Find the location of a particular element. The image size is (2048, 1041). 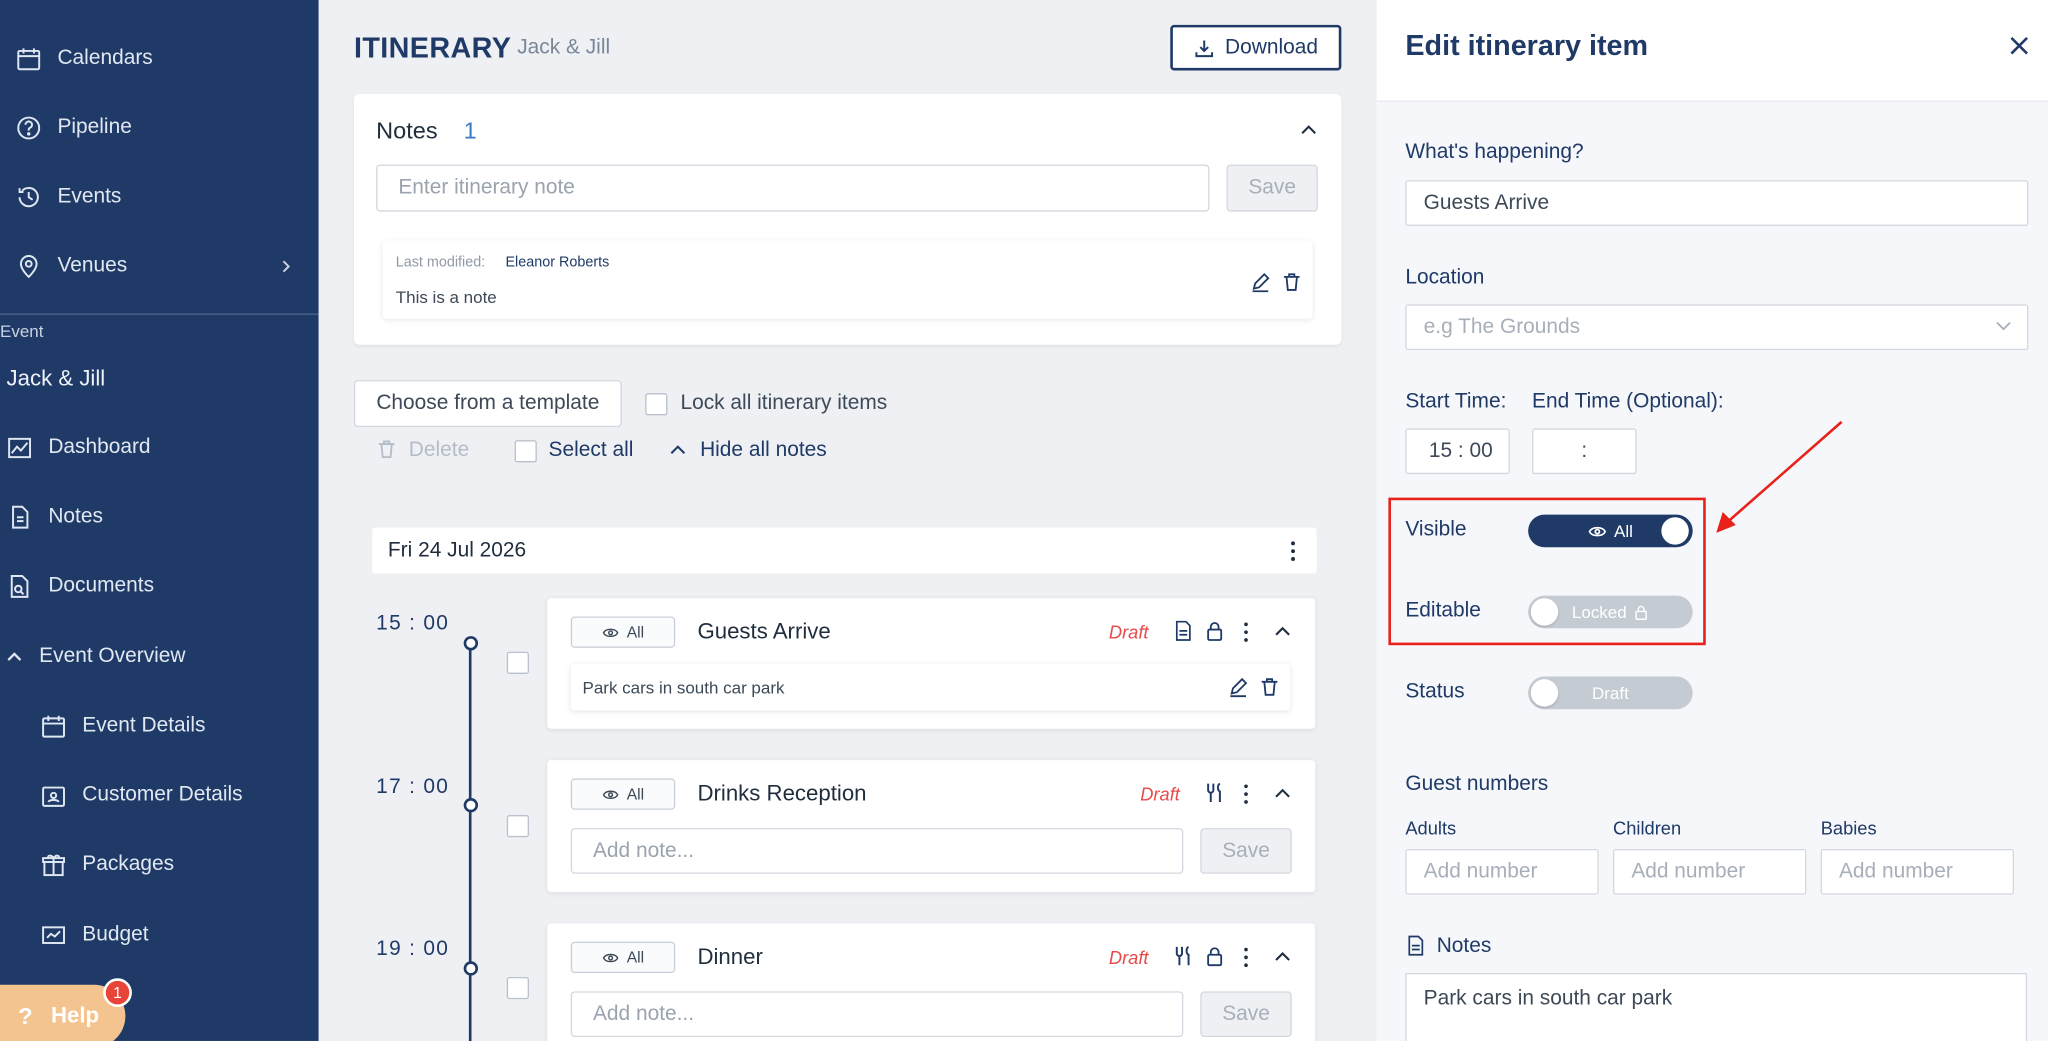

sidebar-item-event-details: Event Details is located at coordinates (159, 726).